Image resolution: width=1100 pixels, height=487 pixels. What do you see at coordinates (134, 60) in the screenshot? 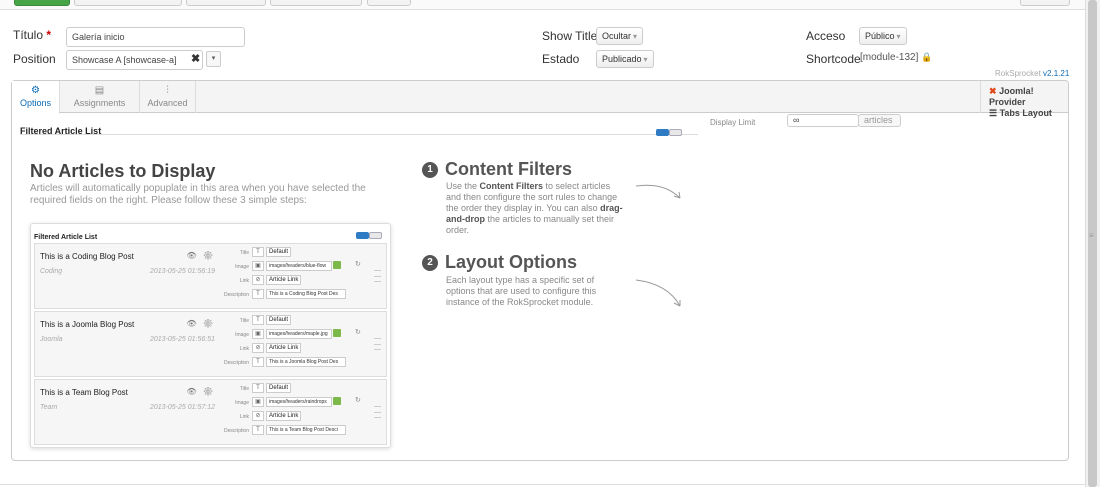
I see `position-select: Showcase A [showcase-a]` at bounding box center [134, 60].